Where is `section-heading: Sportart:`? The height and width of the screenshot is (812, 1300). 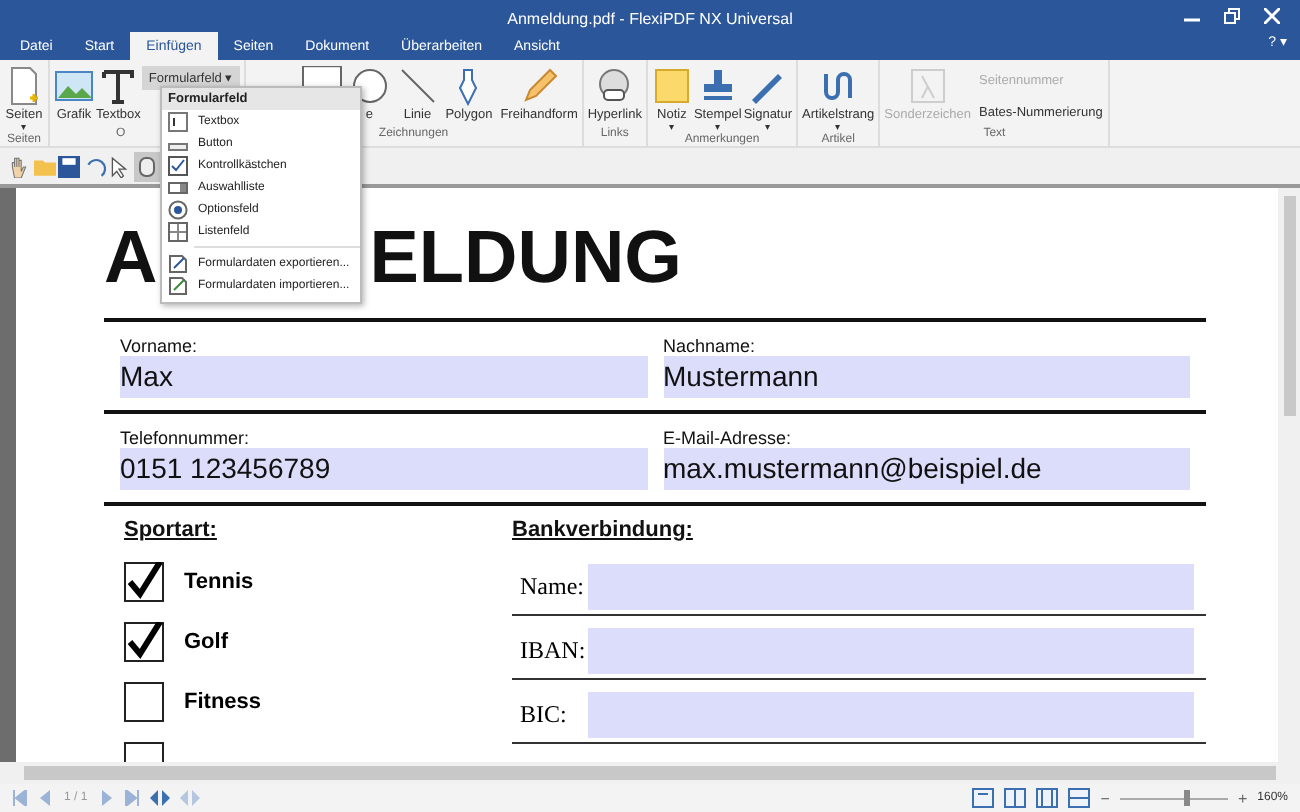 section-heading: Sportart: is located at coordinates (170, 529).